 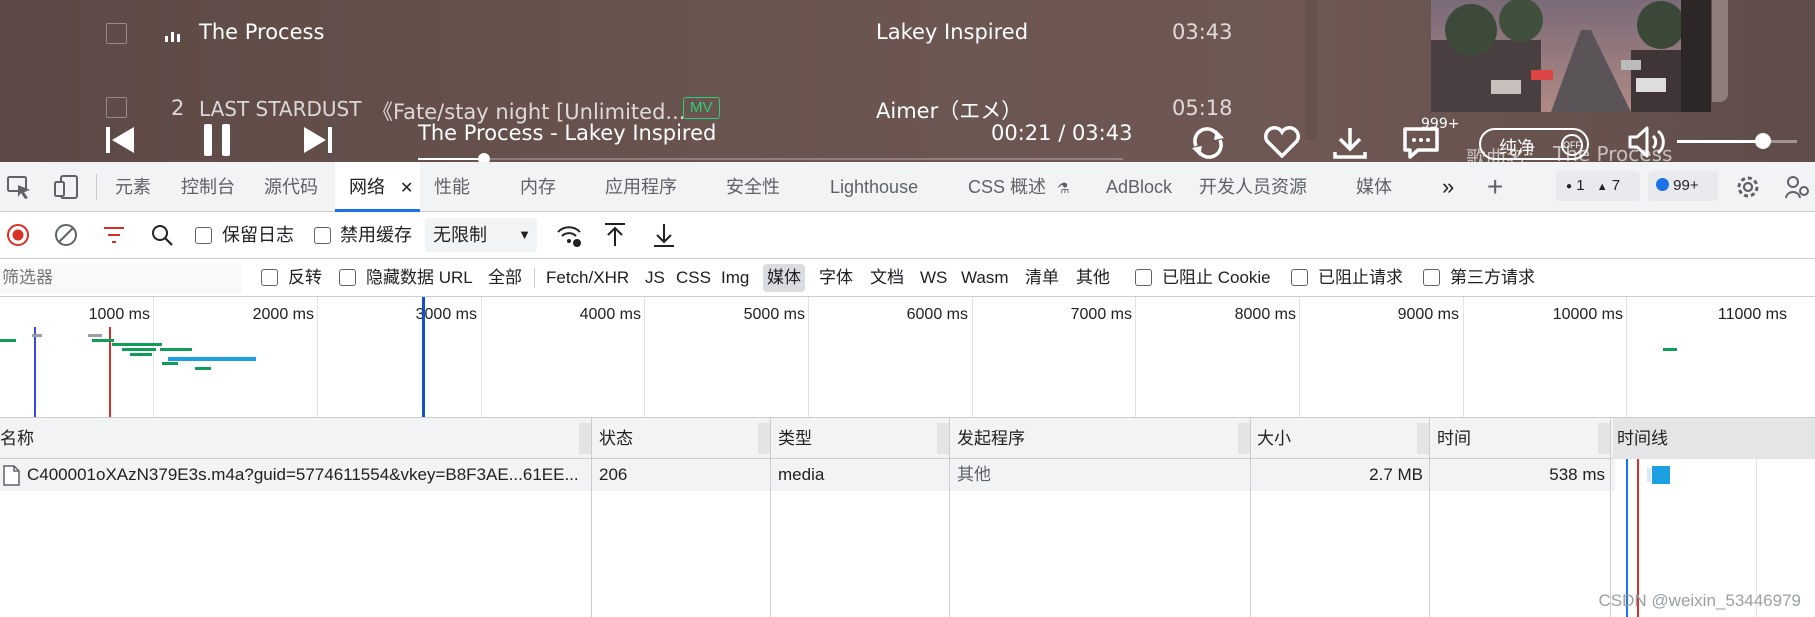 I want to click on header-type: 类型, so click(x=795, y=438).